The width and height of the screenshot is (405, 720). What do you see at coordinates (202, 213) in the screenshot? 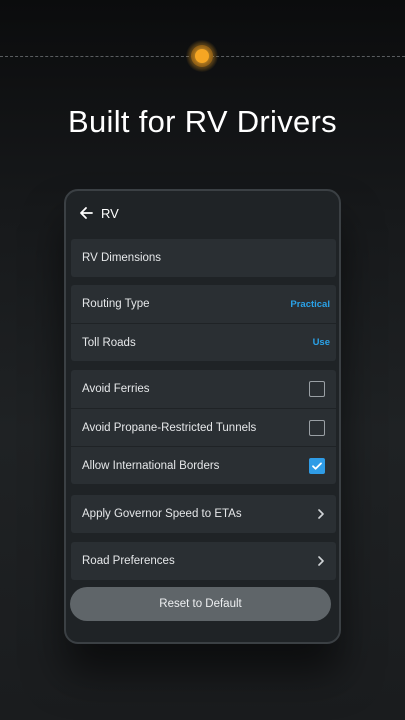
I see `app-bar: RV` at bounding box center [202, 213].